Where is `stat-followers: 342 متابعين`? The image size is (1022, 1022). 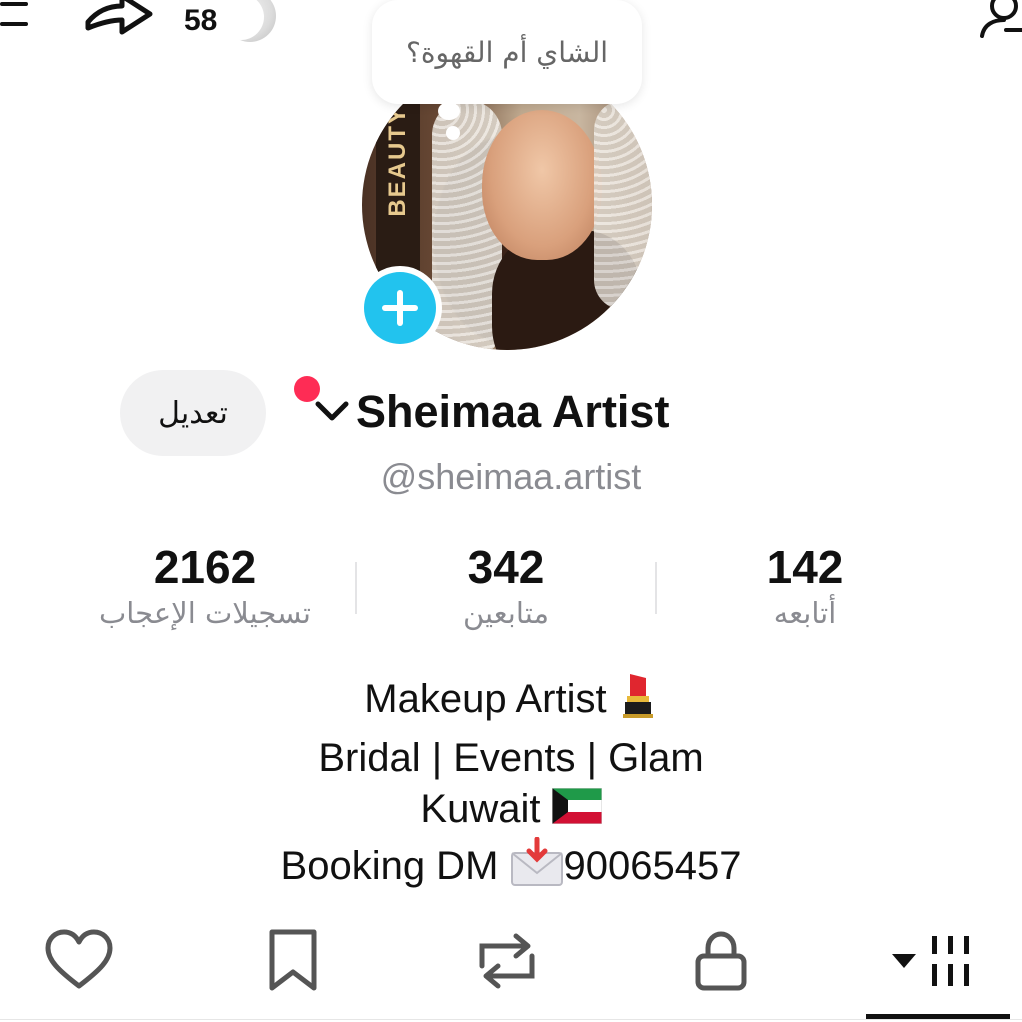 stat-followers: 342 متابعين is located at coordinates (506, 585).